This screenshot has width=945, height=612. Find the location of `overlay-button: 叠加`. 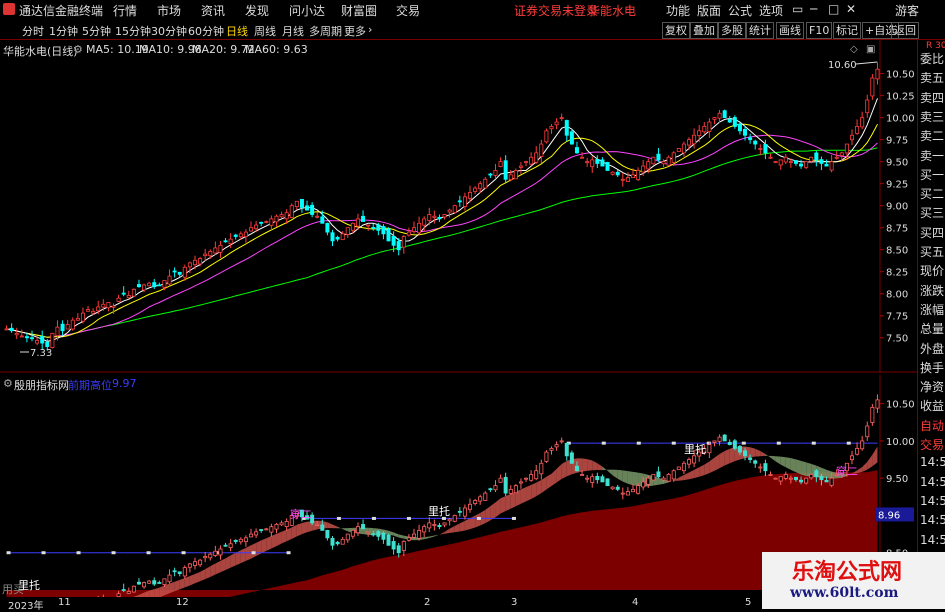

overlay-button: 叠加 is located at coordinates (704, 30).